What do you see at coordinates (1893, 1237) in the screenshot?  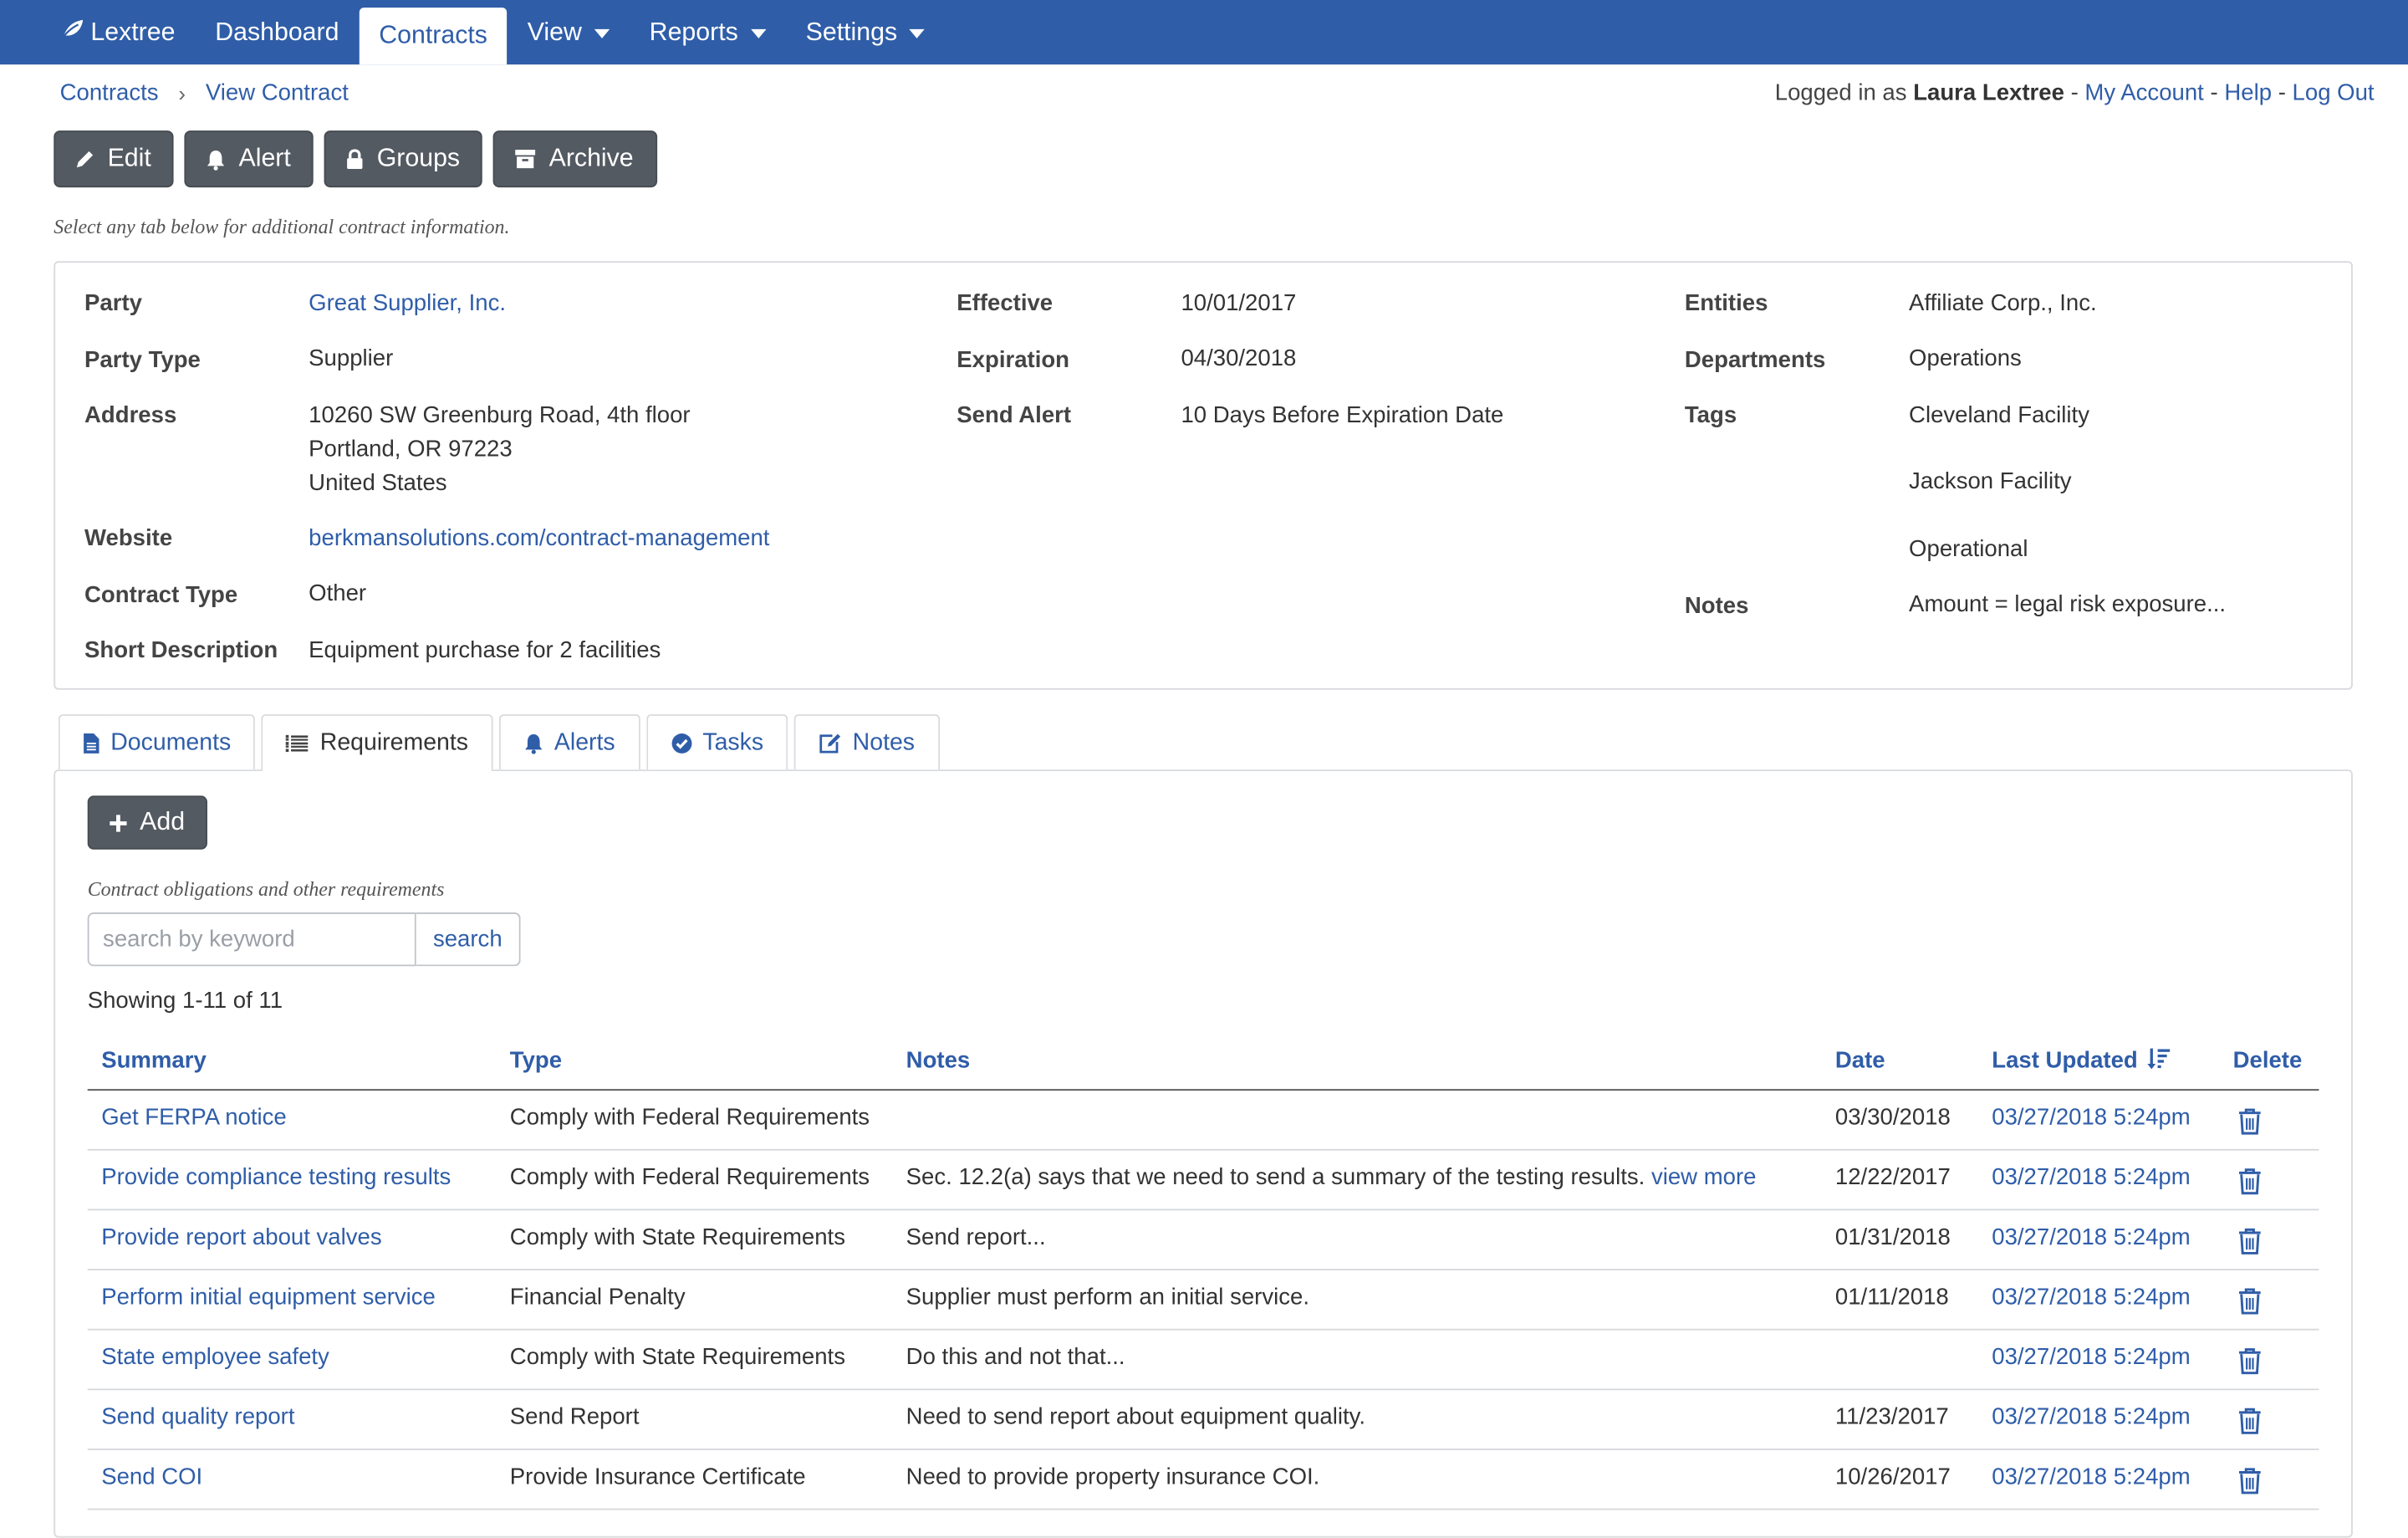 I see `date-cell: 01/31/2018` at bounding box center [1893, 1237].